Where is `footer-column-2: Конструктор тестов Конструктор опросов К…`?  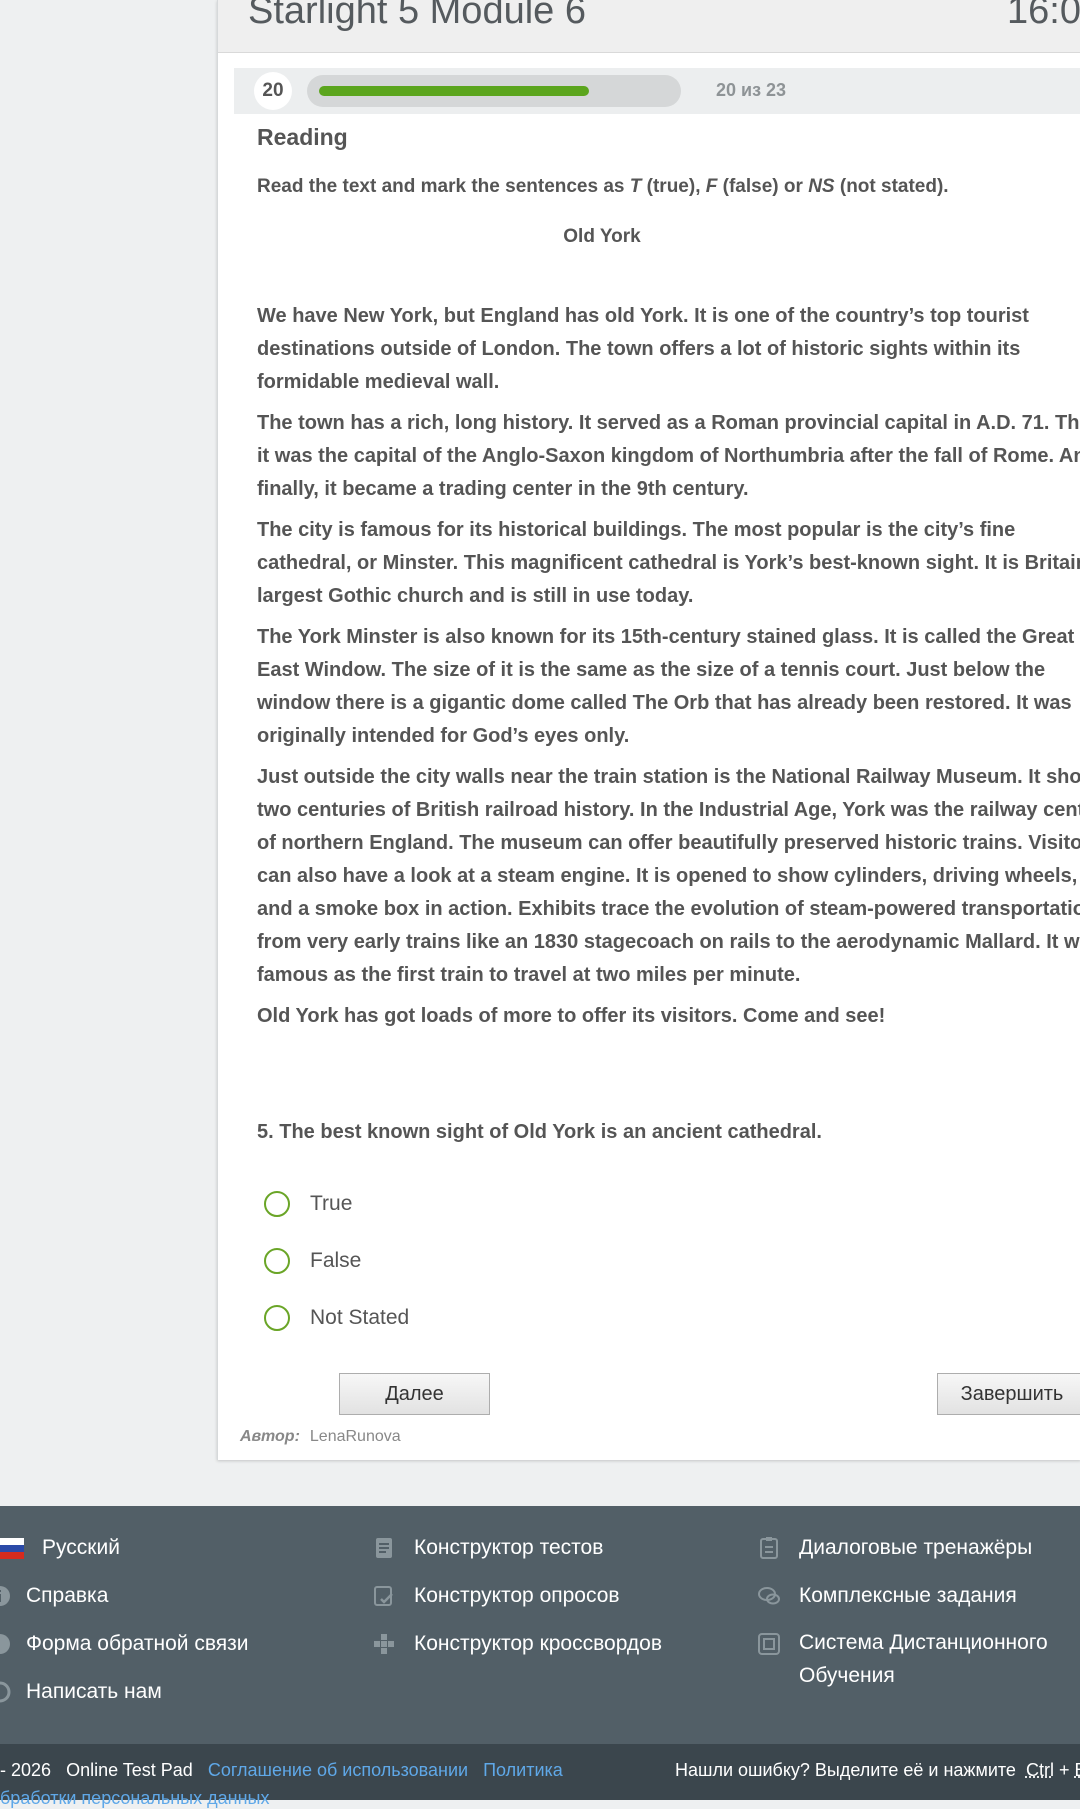 footer-column-2: Конструктор тестов Конструктор опросов К… is located at coordinates (517, 1608).